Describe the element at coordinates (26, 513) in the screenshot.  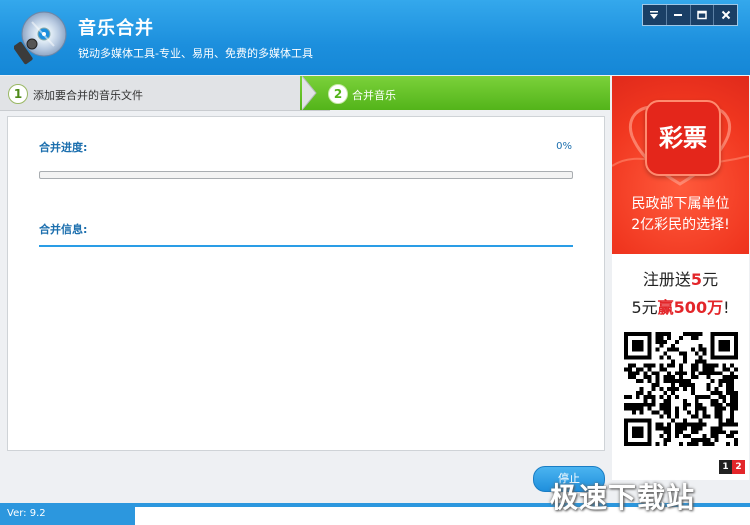
I see `version-label: Ver: 9.2` at that location.